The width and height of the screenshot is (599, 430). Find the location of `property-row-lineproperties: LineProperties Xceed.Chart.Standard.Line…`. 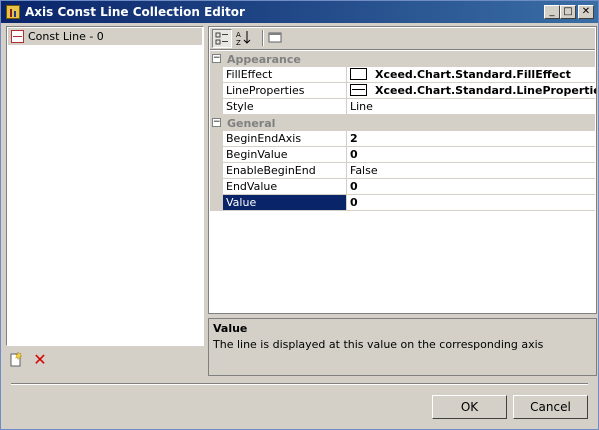

property-row-lineproperties: LineProperties Xceed.Chart.Standard.Line… is located at coordinates (403, 91).